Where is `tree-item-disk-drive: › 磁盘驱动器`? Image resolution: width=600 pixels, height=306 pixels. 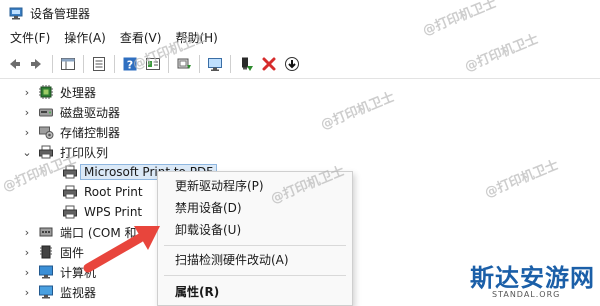 tree-item-disk-drive: › 磁盘驱动器 is located at coordinates (70, 112).